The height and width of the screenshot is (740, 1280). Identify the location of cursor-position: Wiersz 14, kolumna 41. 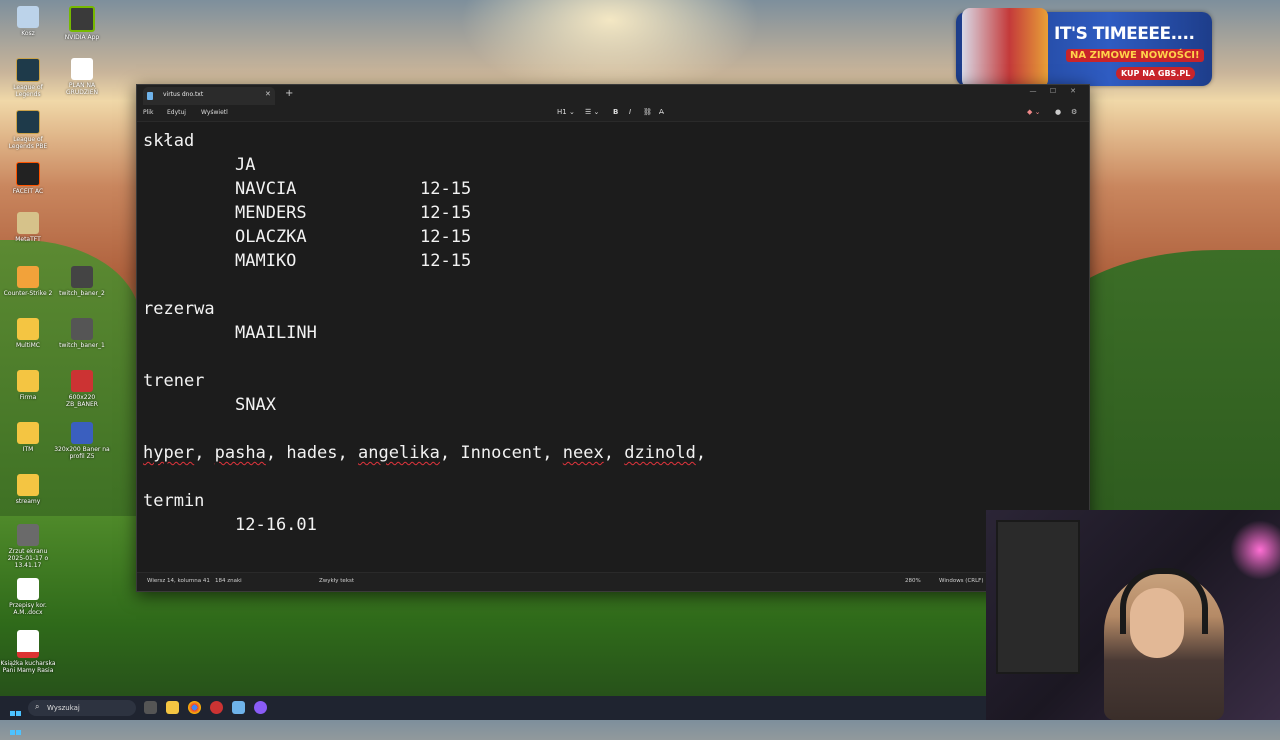
(178, 581).